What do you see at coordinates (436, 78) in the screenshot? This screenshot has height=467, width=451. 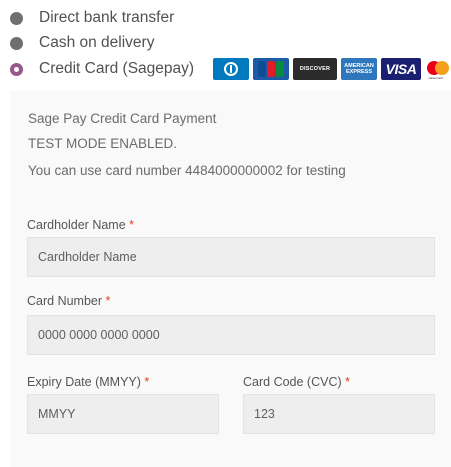 I see `mastercard-text: mastercard` at bounding box center [436, 78].